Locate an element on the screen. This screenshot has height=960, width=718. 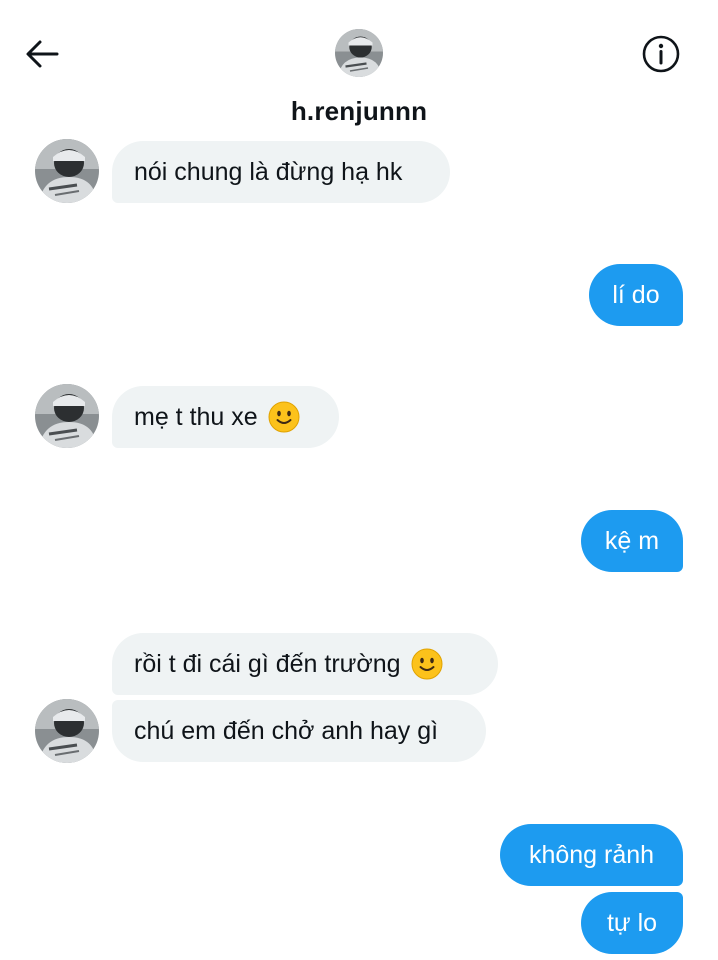
message-text: không rảnh is located at coordinates (591, 854).